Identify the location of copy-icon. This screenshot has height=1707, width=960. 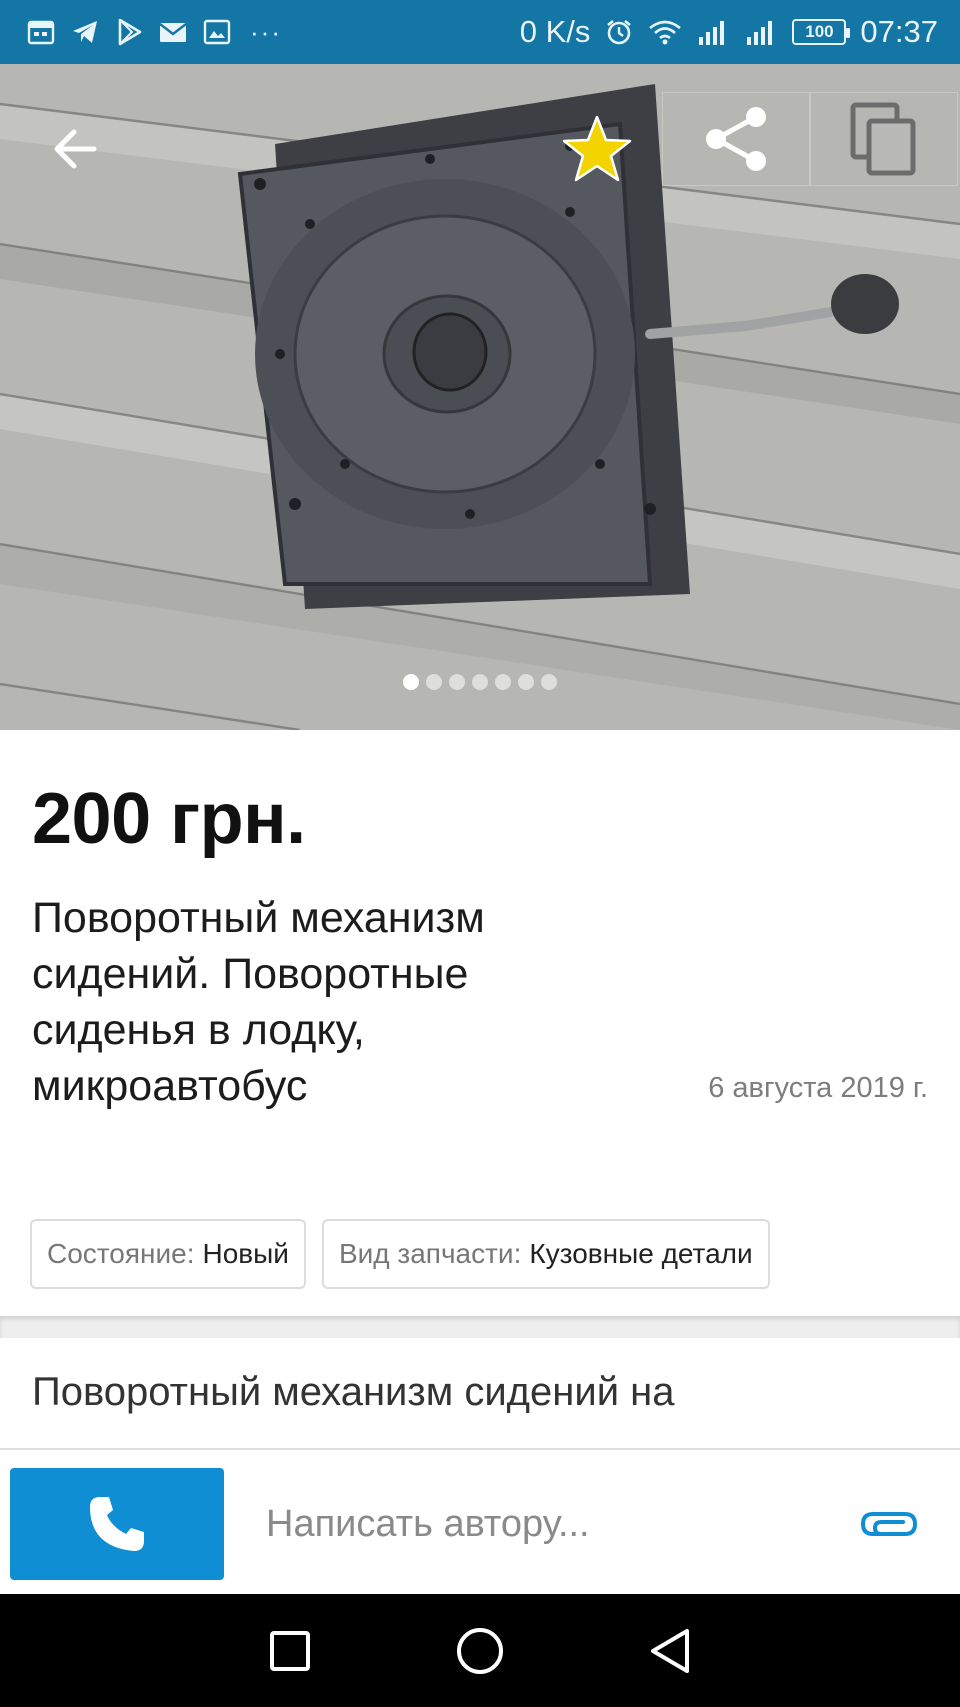
(883, 139).